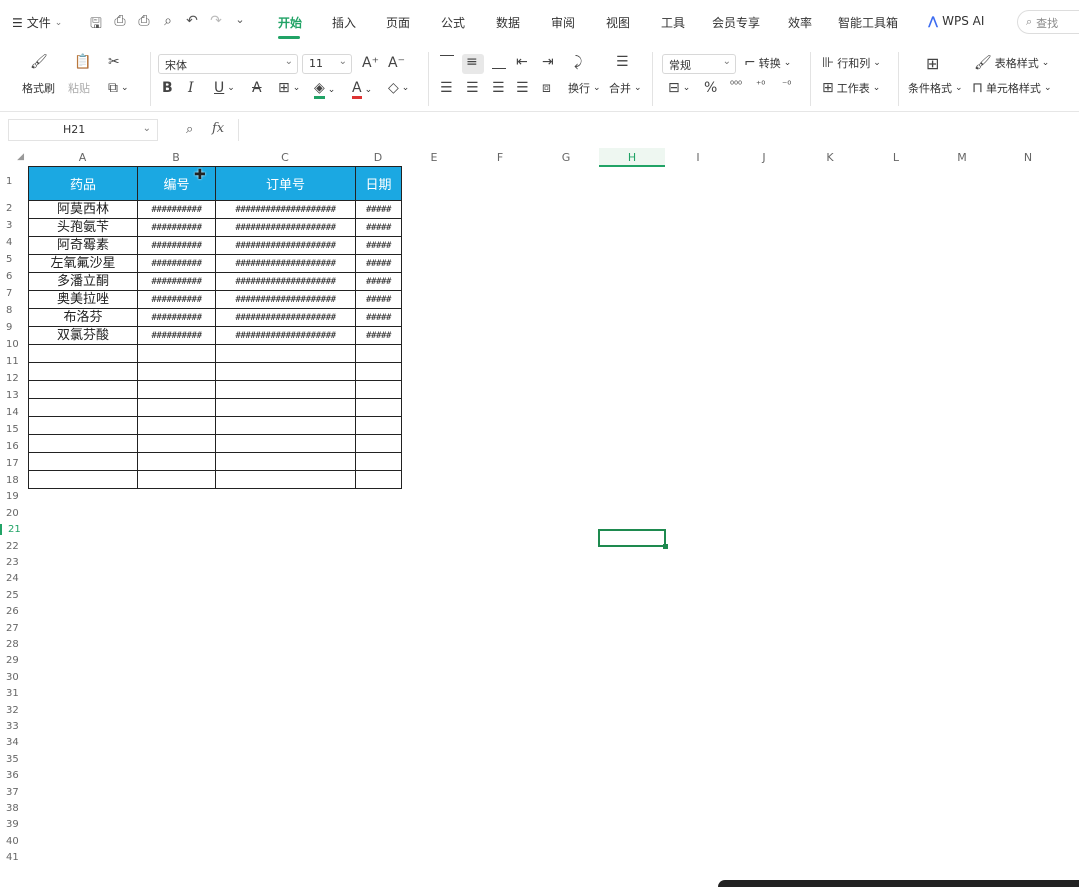 The image size is (1079, 887). Describe the element at coordinates (14, 529) in the screenshot. I see `row-header: 21` at that location.